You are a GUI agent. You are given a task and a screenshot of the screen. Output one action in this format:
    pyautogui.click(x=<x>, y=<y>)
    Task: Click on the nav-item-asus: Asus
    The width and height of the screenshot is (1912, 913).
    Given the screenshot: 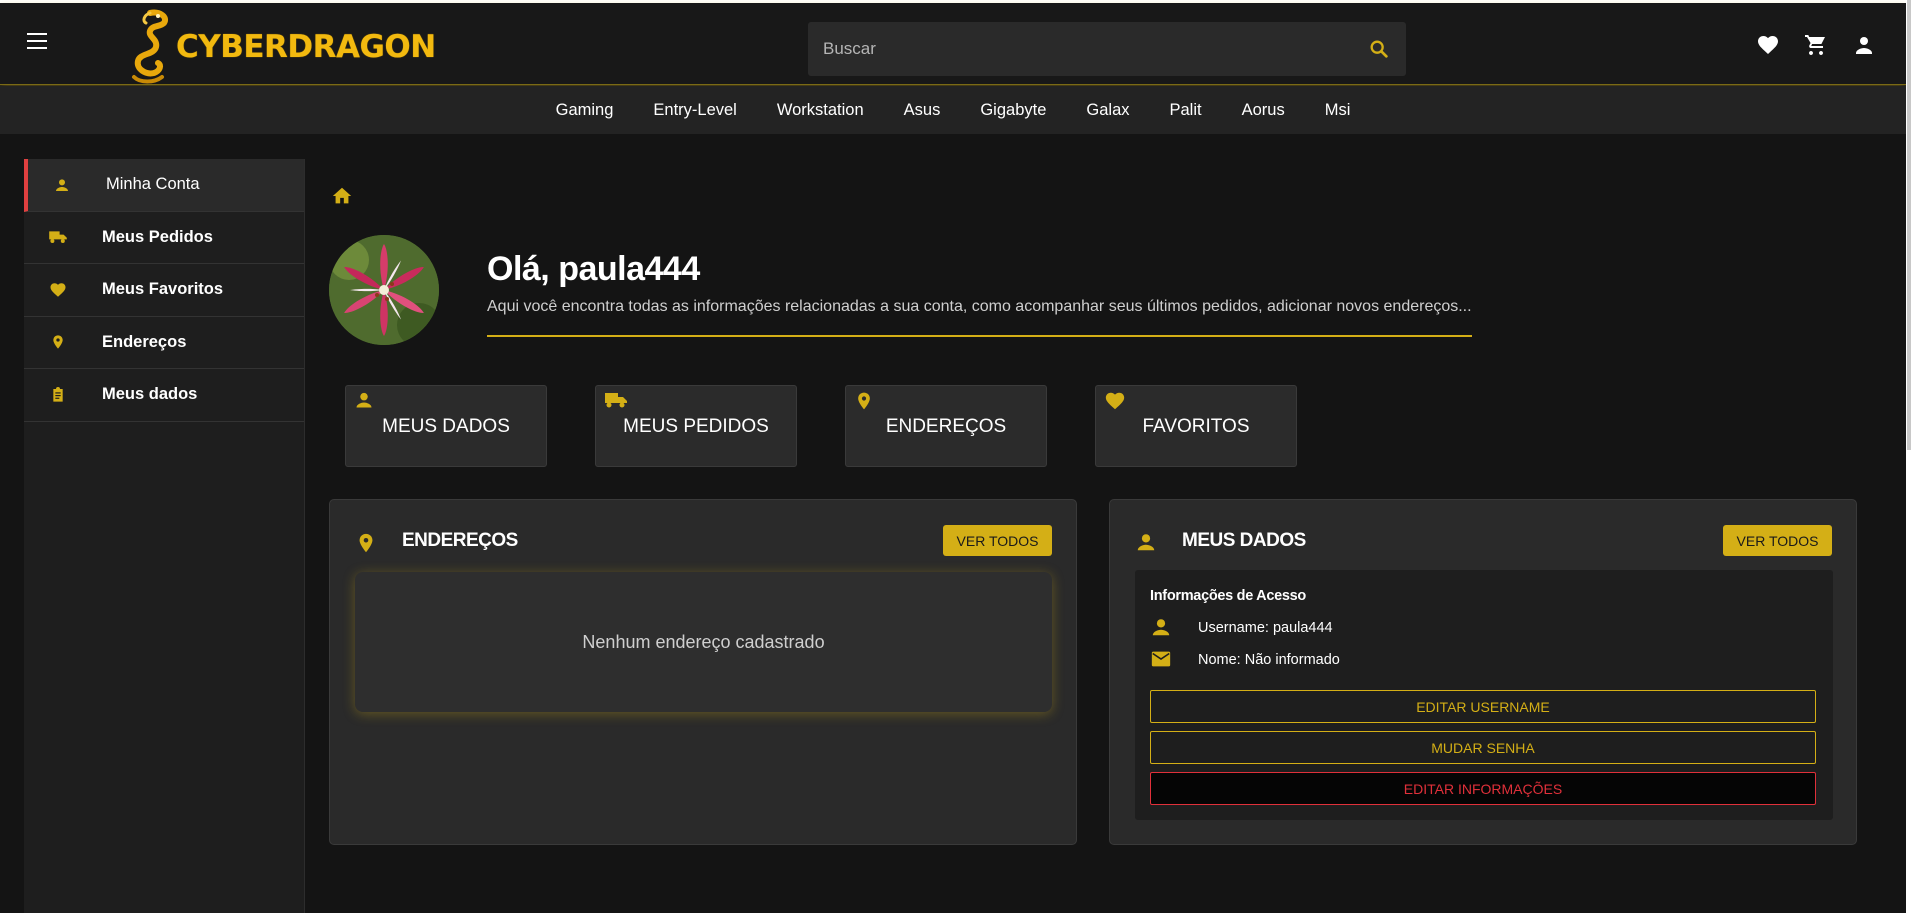 What is the action you would take?
    pyautogui.click(x=922, y=110)
    